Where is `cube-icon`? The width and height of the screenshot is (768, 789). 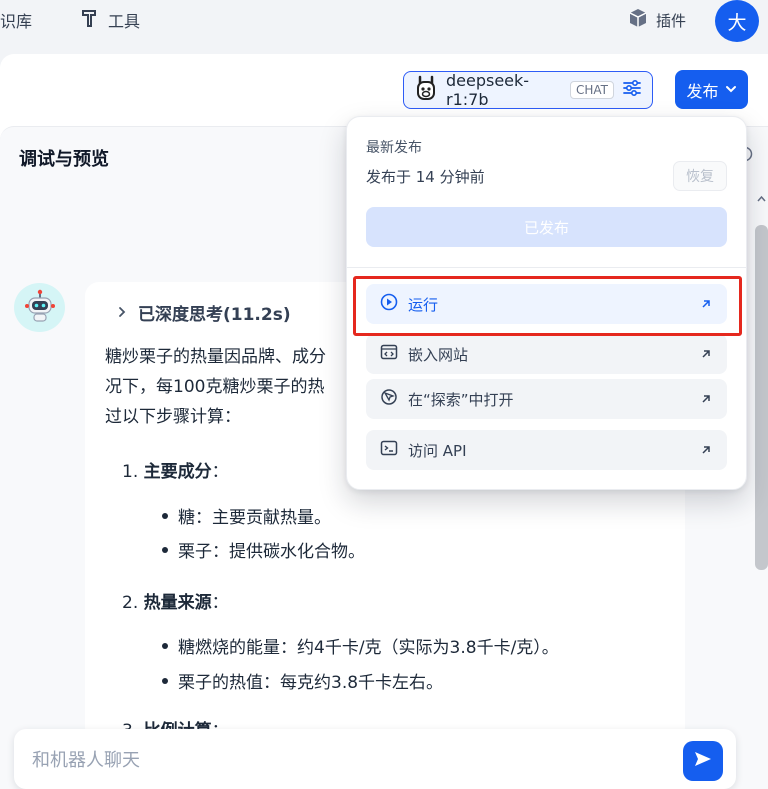
cube-icon is located at coordinates (638, 20).